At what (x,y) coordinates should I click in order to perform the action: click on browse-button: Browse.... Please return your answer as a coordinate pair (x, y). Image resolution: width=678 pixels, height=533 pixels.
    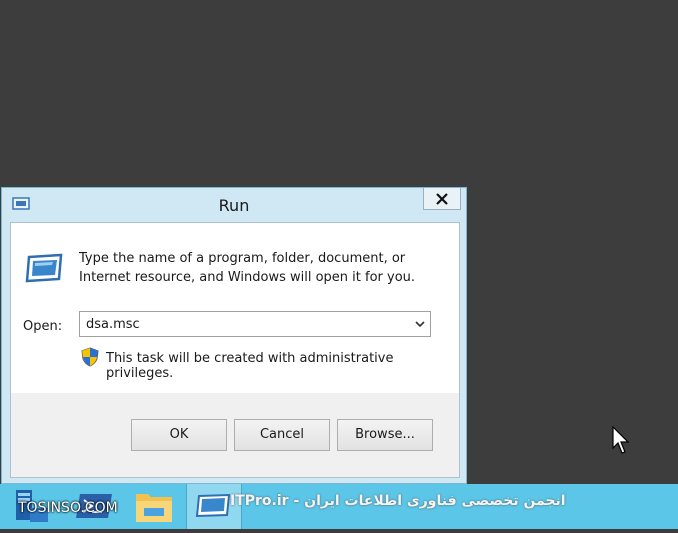
    Looking at the image, I should click on (385, 435).